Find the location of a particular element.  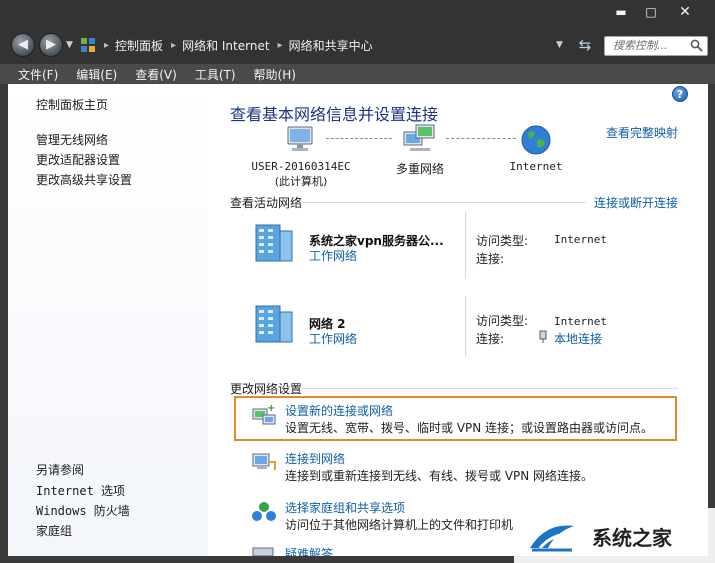

network-2-access-label: 访问类型: is located at coordinates (502, 321).